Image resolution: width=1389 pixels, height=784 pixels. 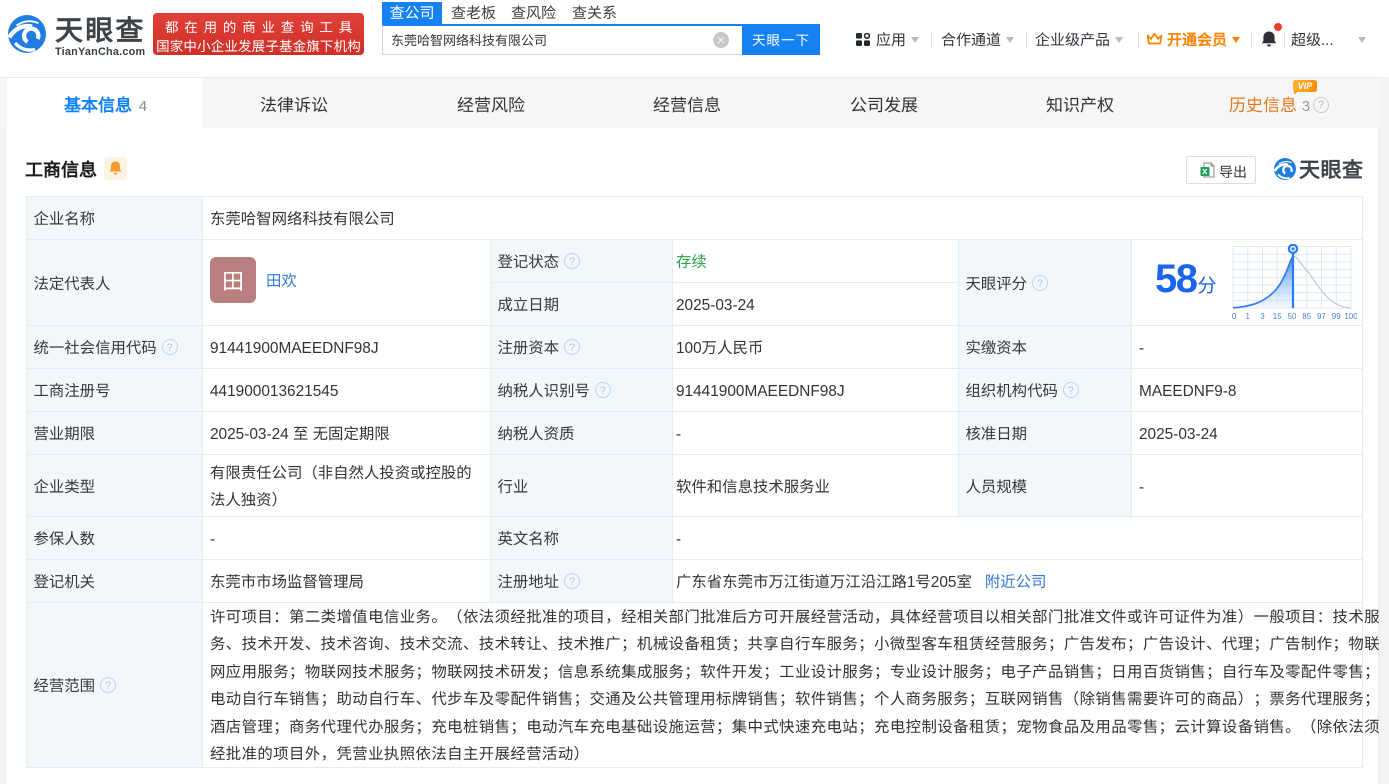 I want to click on svg-text: 15, so click(x=1277, y=316).